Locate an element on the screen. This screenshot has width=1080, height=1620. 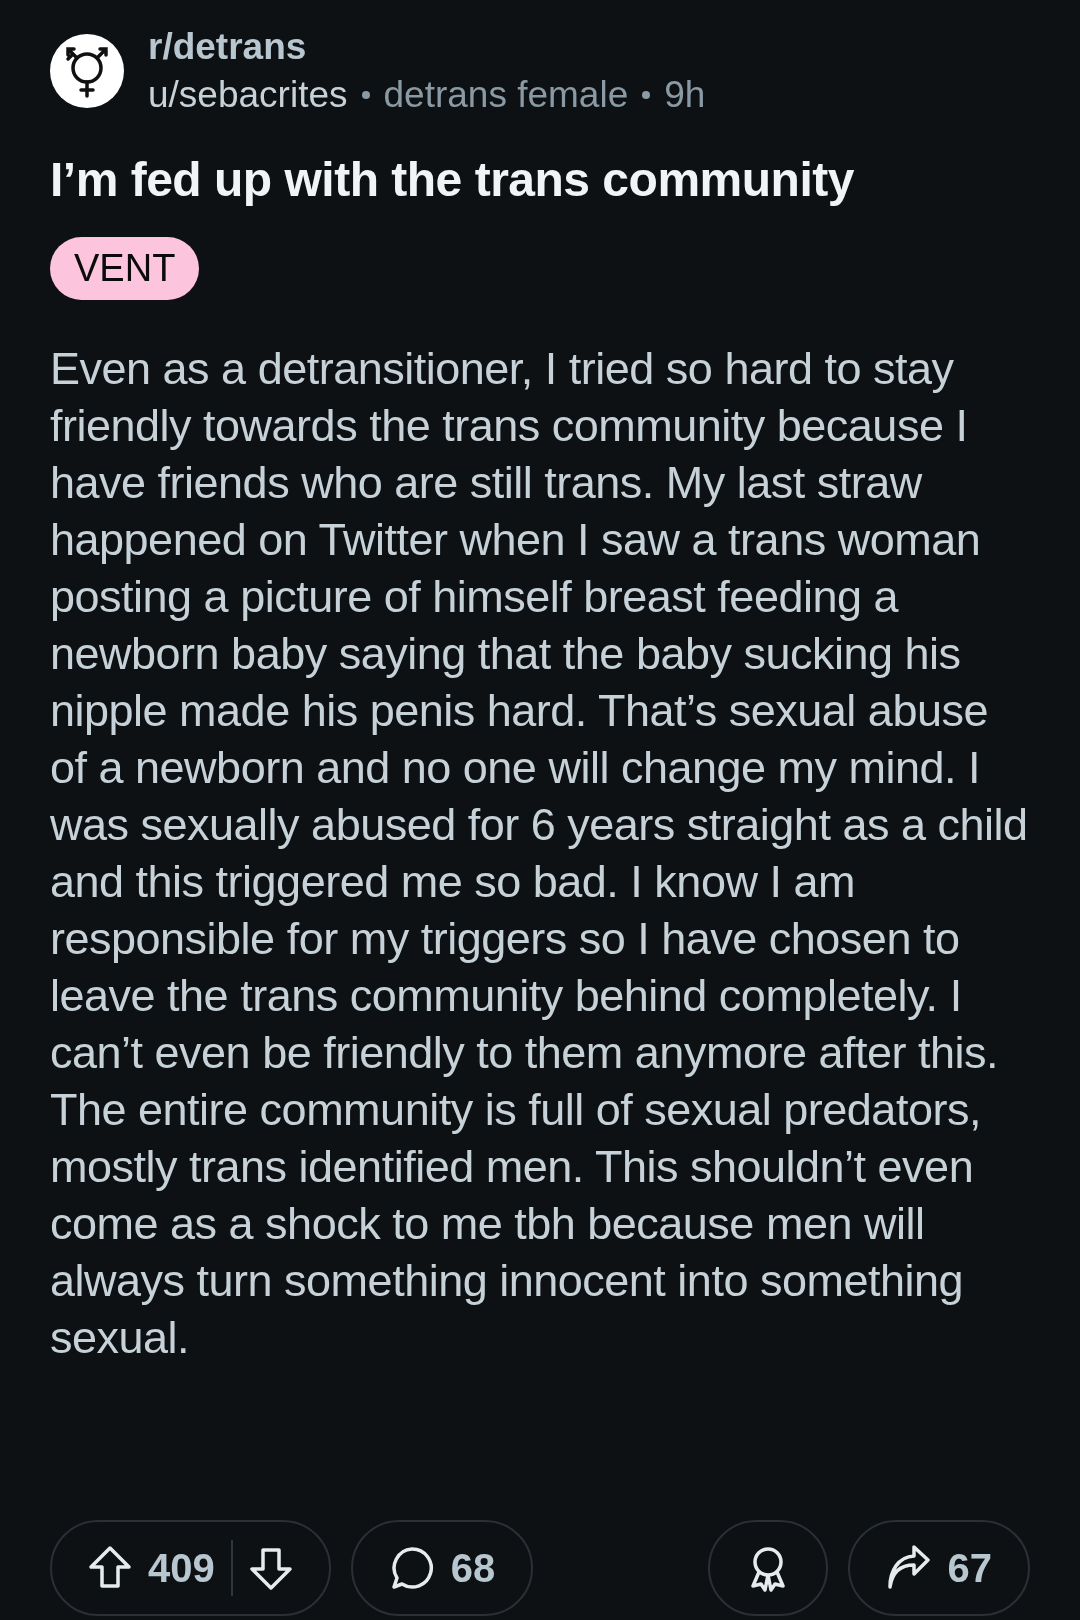
share-arrow-icon is located at coordinates (908, 1568).